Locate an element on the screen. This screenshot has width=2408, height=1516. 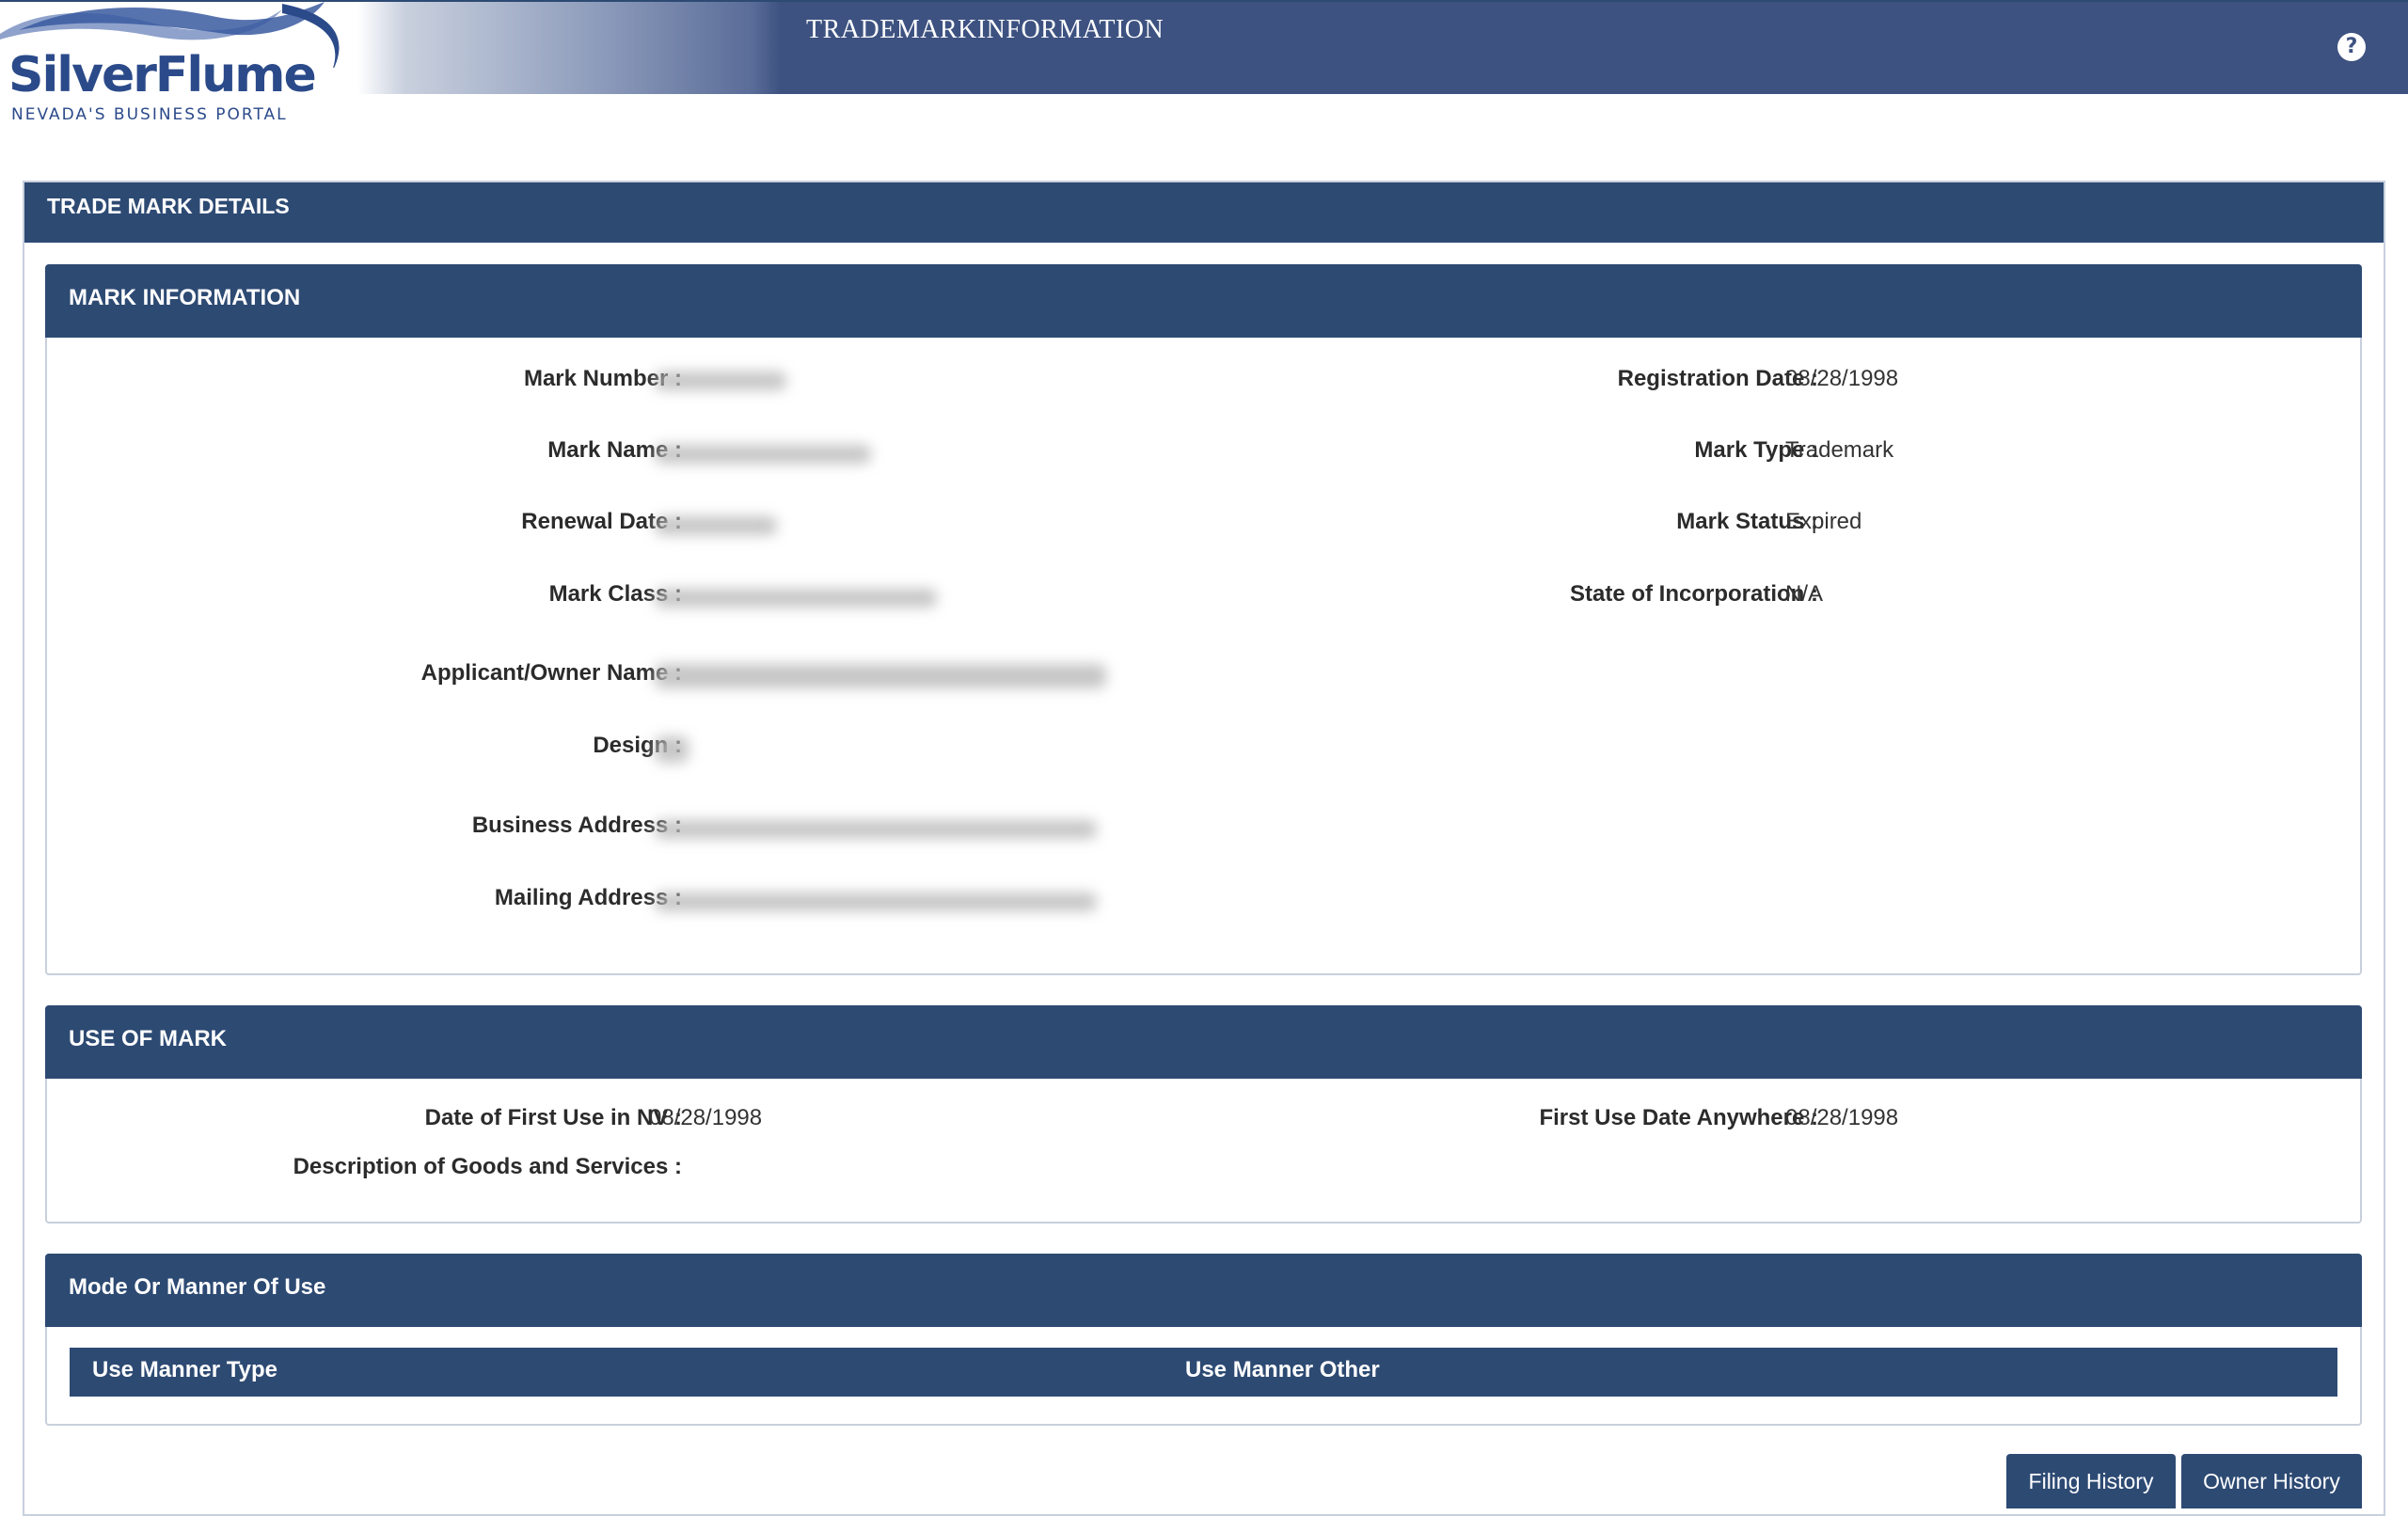
section-title: USE OF MARK is located at coordinates (148, 1038).